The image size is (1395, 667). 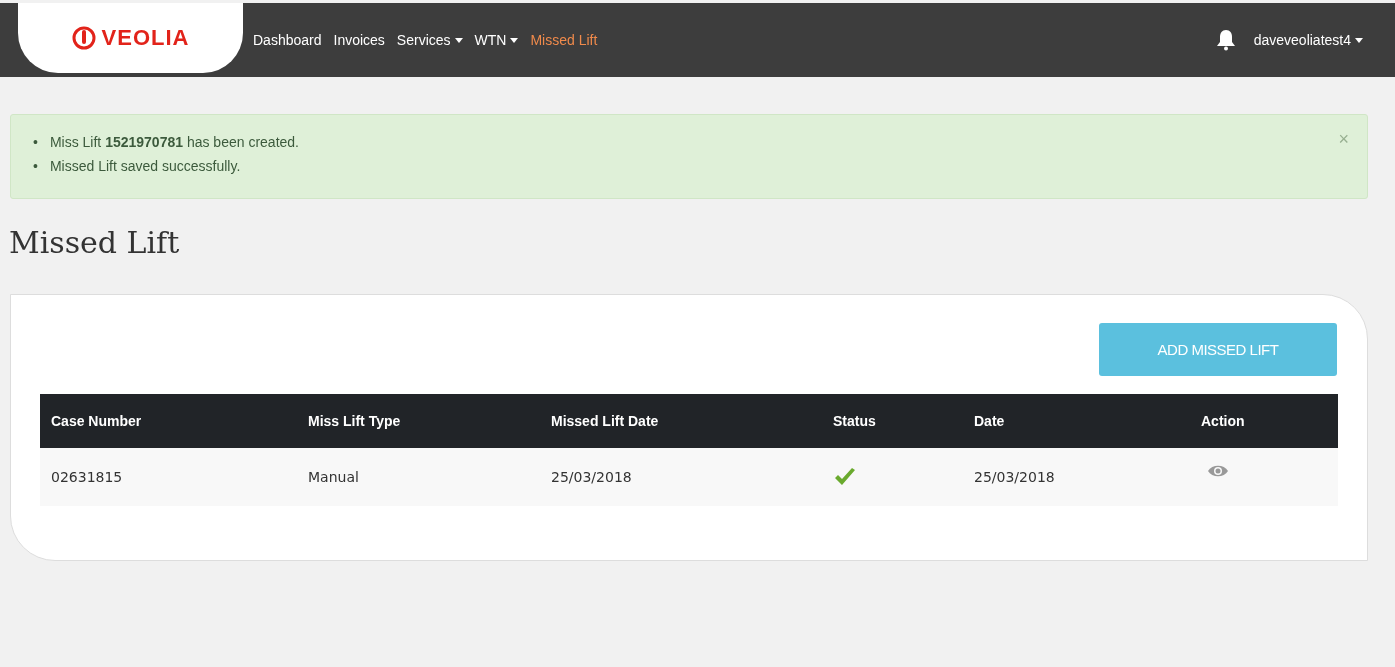 I want to click on nav-link: Invoices, so click(x=359, y=40).